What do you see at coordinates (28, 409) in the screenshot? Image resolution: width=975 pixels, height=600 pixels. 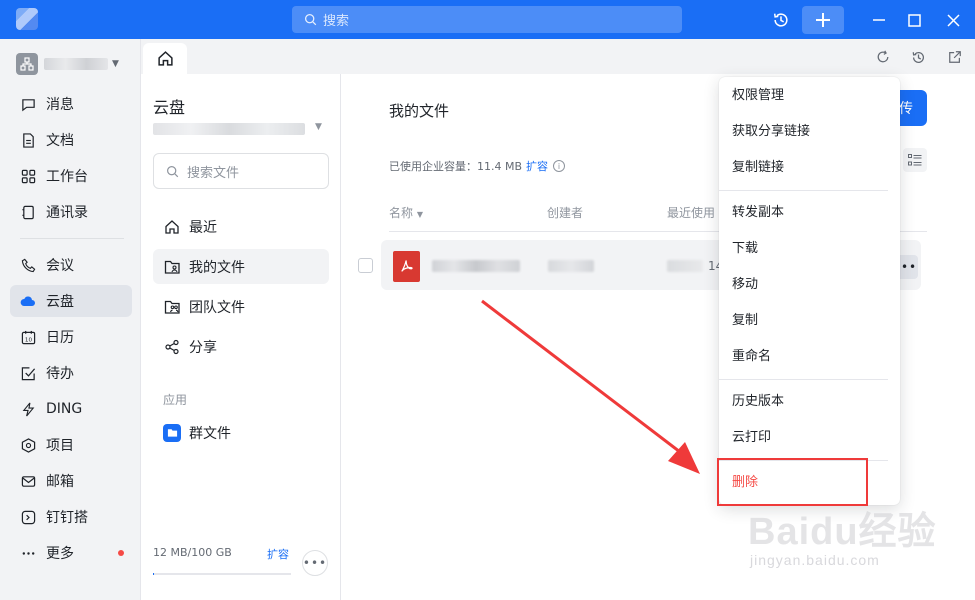 I see `lightning-icon` at bounding box center [28, 409].